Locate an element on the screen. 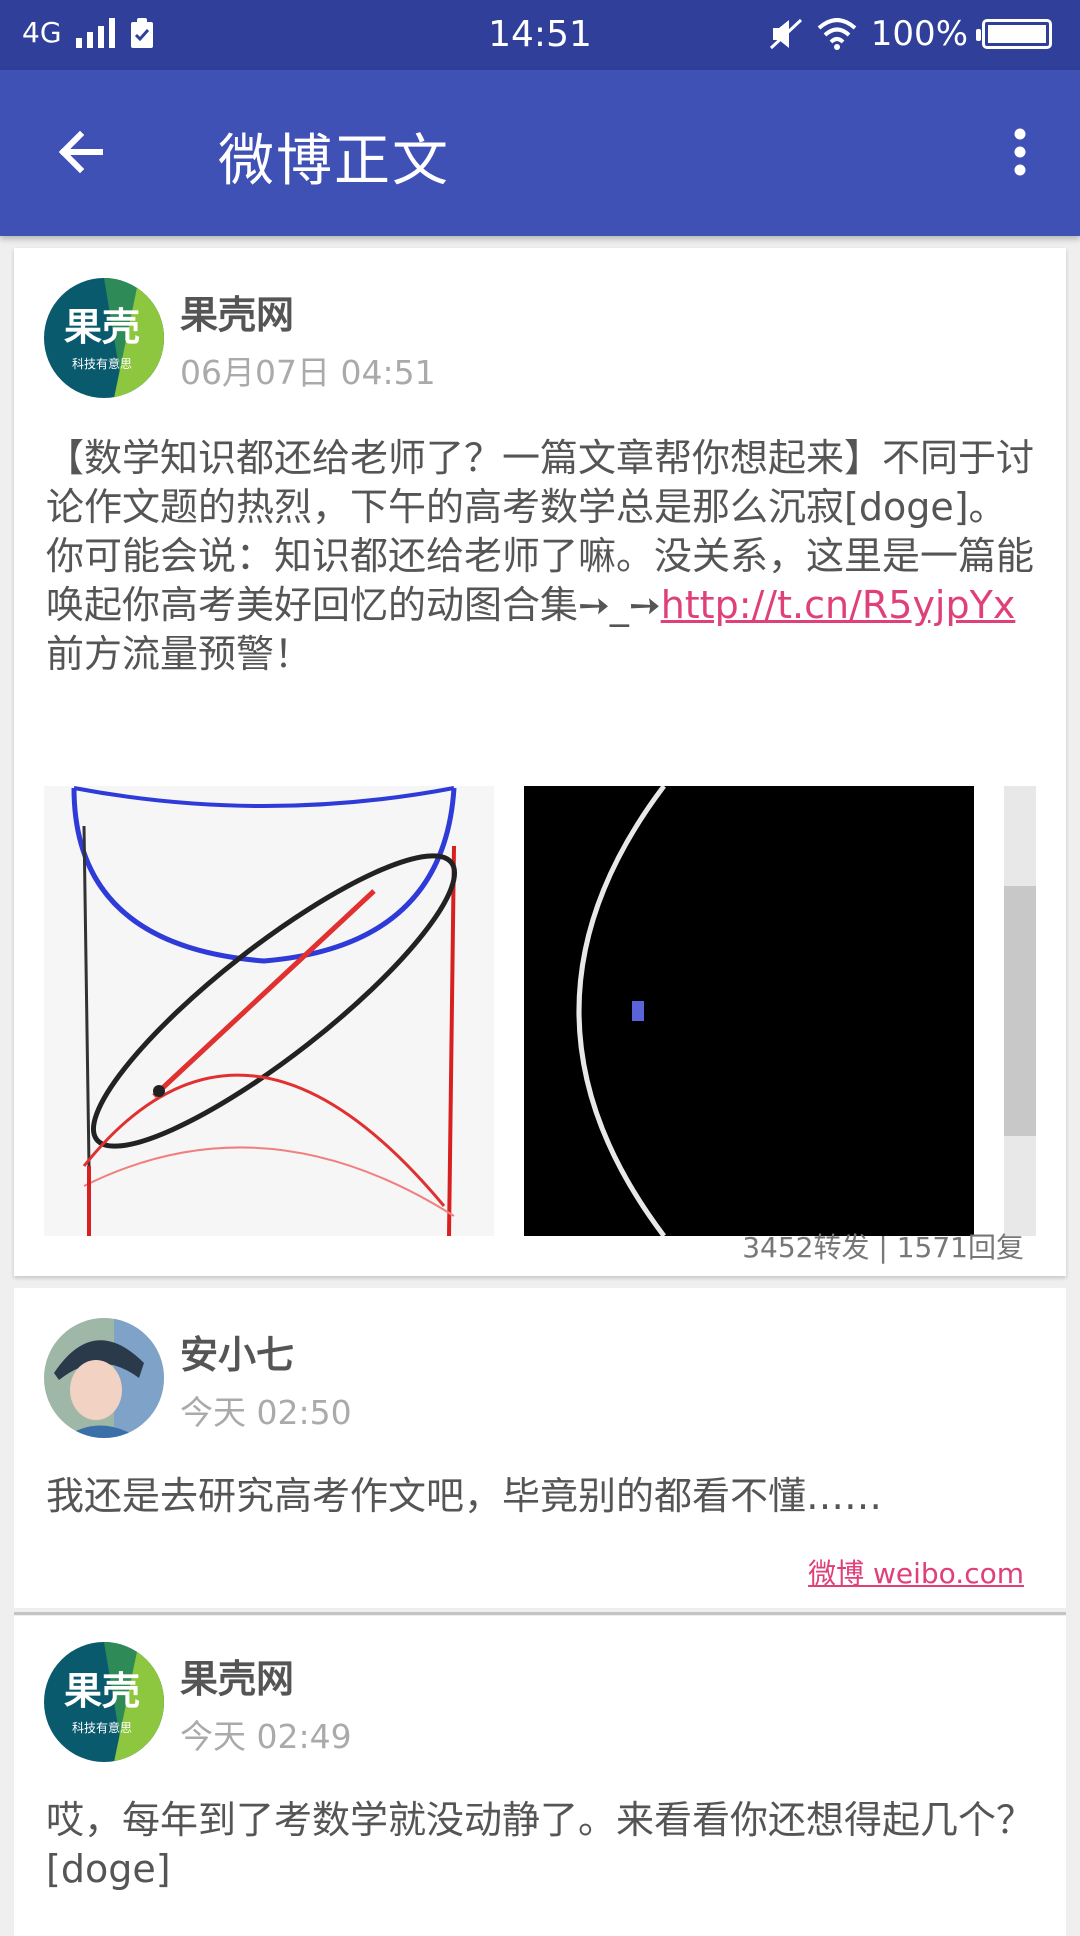 This screenshot has height=1936, width=1080. author-name: 安小七 is located at coordinates (237, 1351).